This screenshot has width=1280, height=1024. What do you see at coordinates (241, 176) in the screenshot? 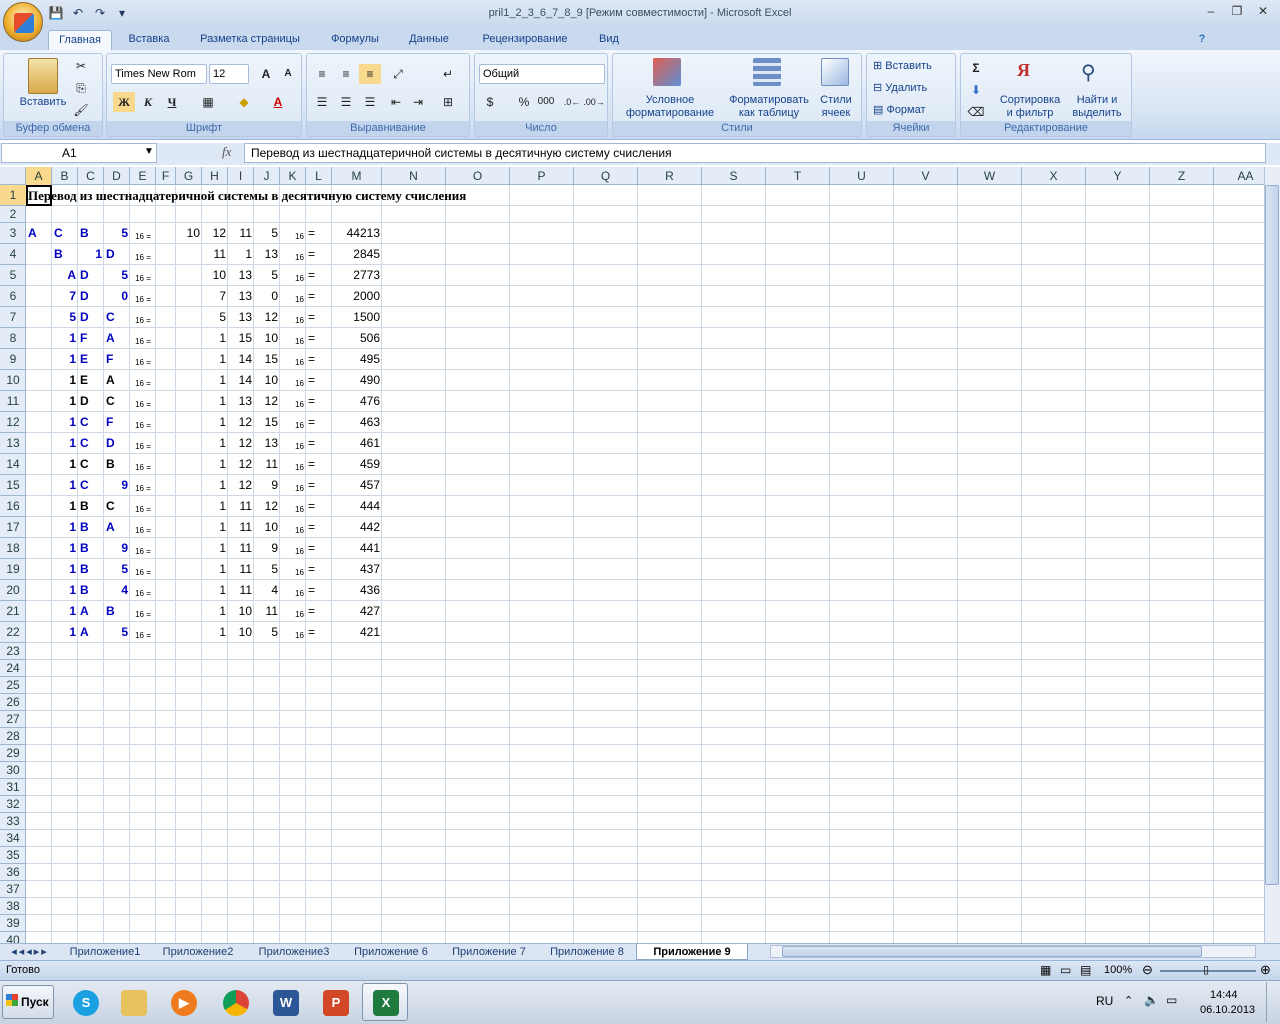
I see `column-header-I: I` at bounding box center [241, 176].